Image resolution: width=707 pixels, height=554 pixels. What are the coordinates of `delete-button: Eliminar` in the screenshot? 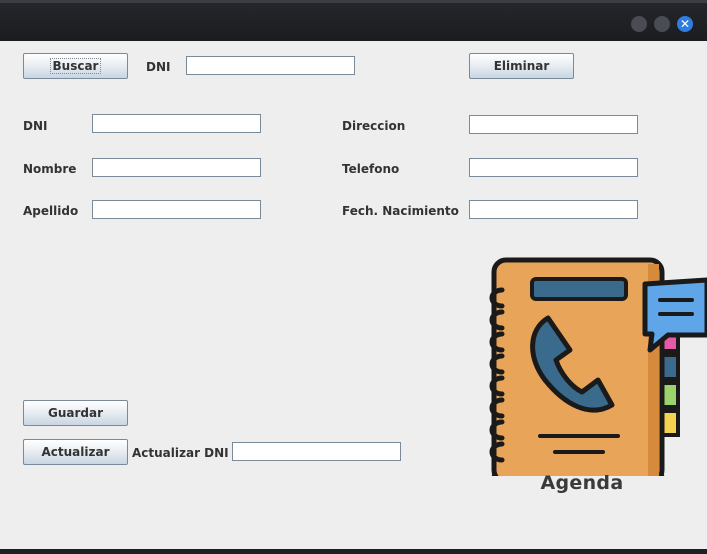 It's located at (521, 66).